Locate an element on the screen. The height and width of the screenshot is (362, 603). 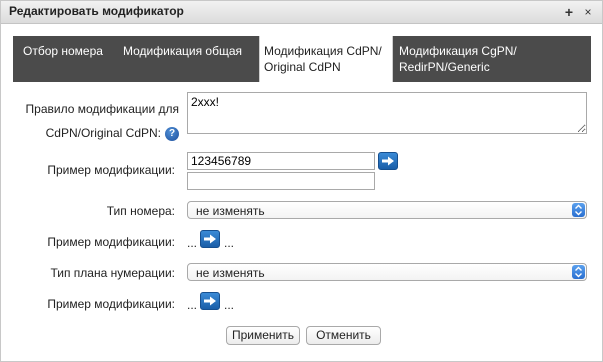
apply-number-type-example-button is located at coordinates (210, 239).